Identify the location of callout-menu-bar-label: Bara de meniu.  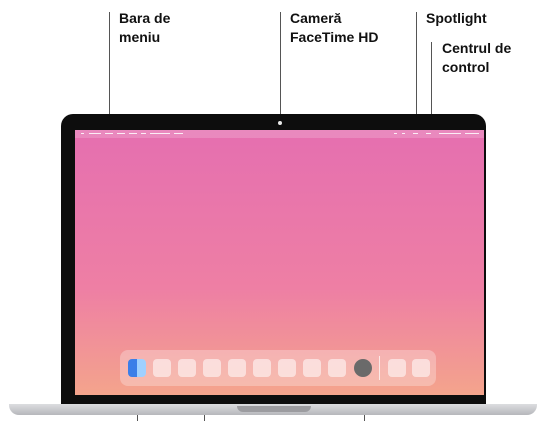
(145, 27).